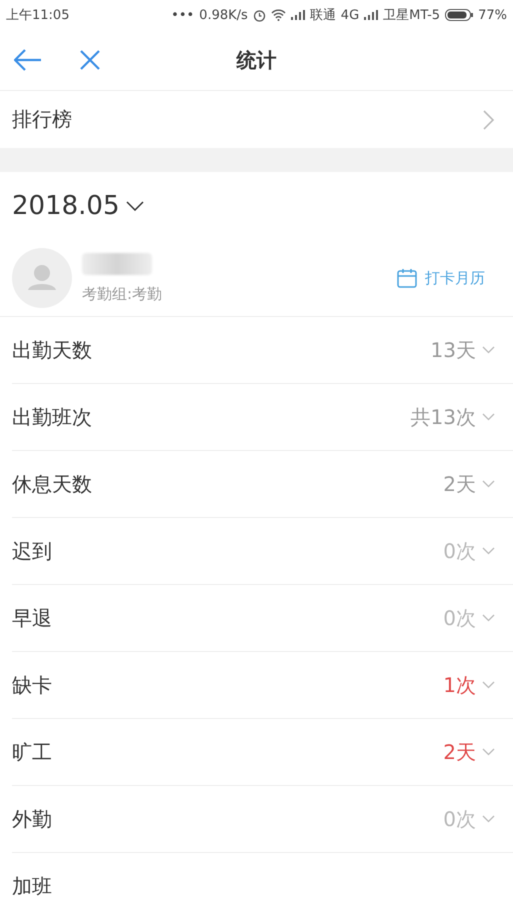  What do you see at coordinates (32, 886) in the screenshot?
I see `stat-label: 加班` at bounding box center [32, 886].